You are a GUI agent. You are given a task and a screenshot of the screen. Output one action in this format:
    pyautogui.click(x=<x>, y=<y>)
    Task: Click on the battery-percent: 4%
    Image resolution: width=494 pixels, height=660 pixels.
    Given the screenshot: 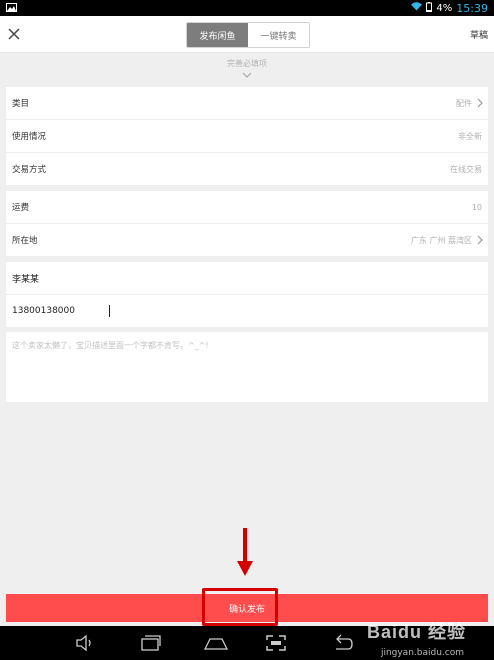 What is the action you would take?
    pyautogui.click(x=444, y=8)
    